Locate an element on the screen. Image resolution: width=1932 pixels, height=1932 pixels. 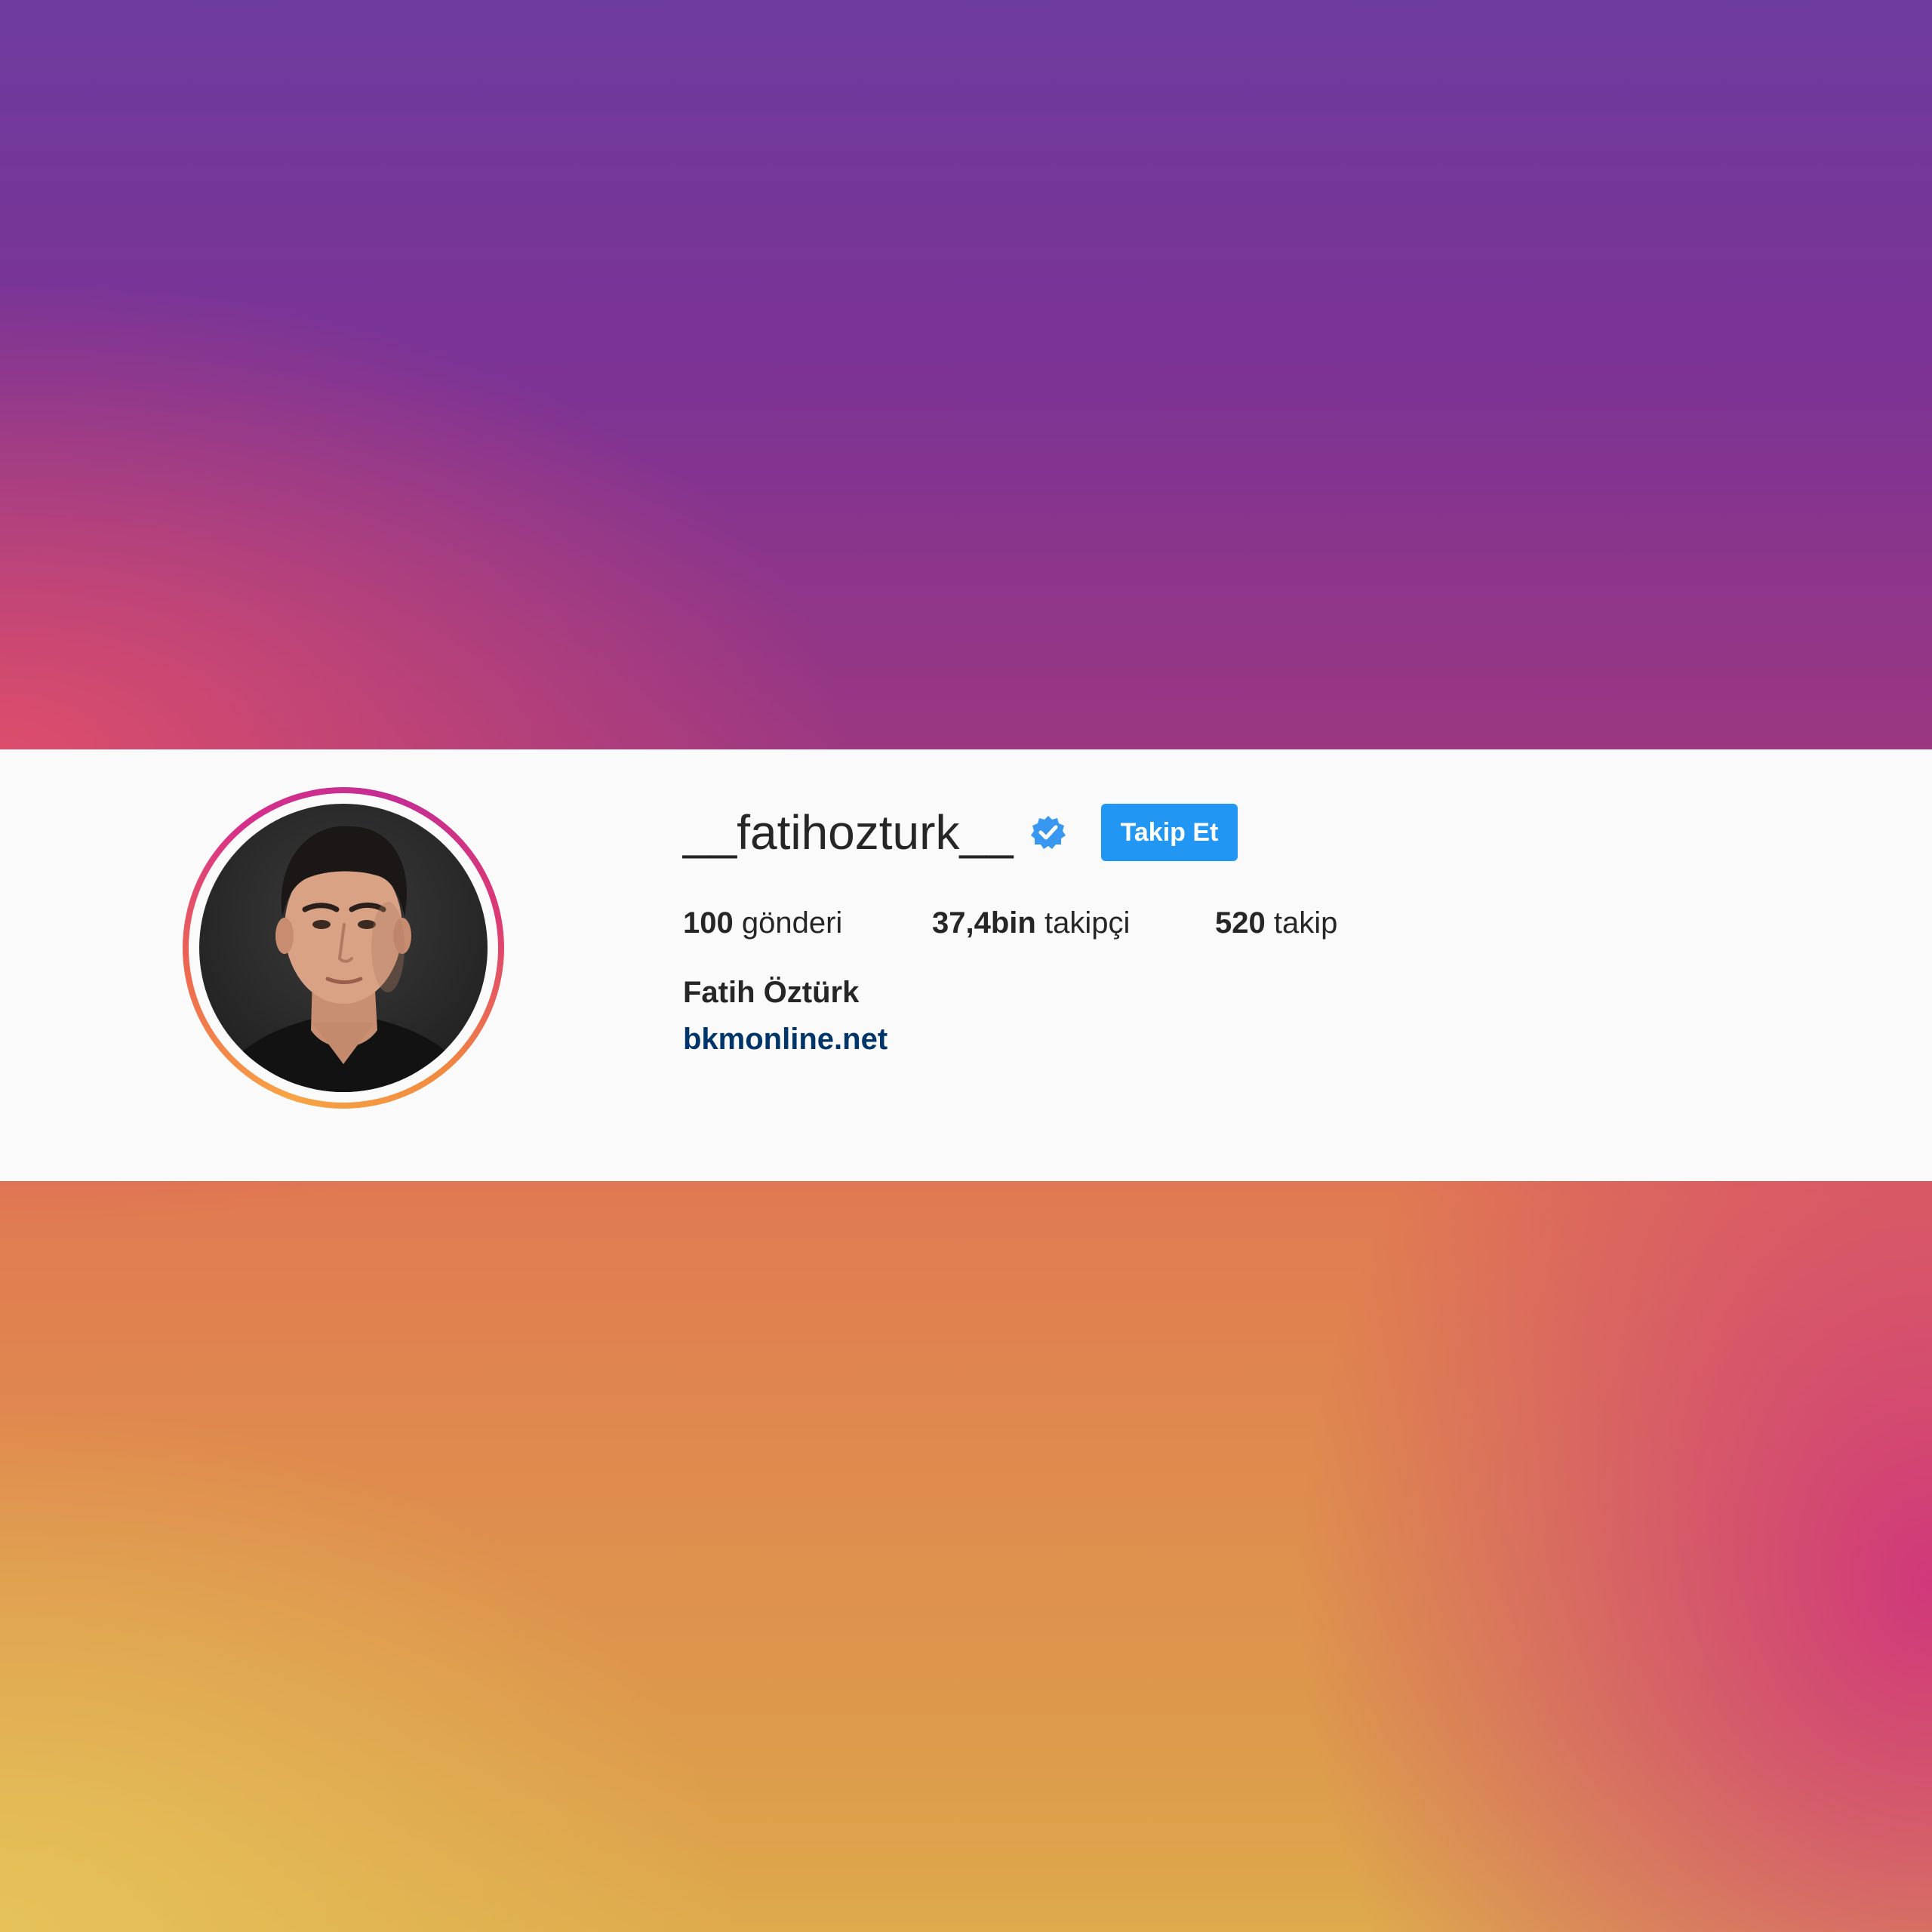
username-row: __fatihozturk__ Takip Et is located at coordinates (960, 832).